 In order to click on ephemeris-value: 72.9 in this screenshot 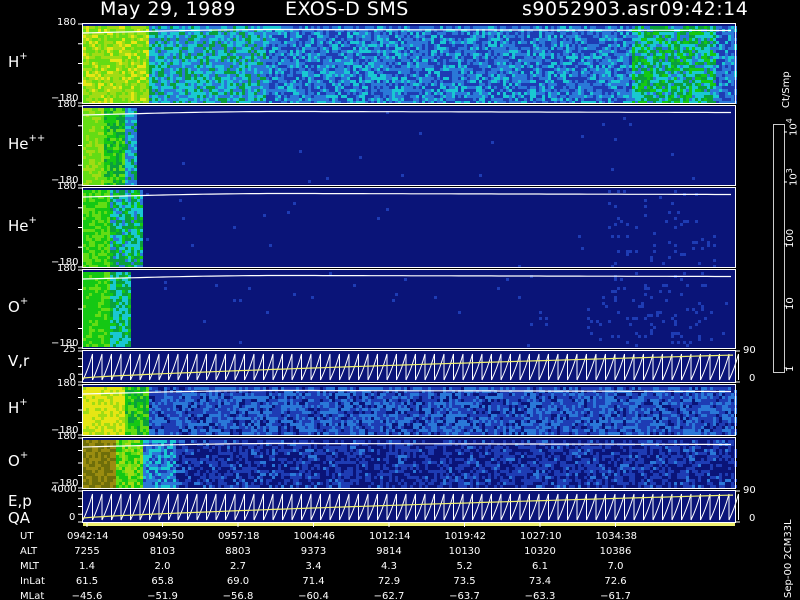, I will do `click(389, 581)`.